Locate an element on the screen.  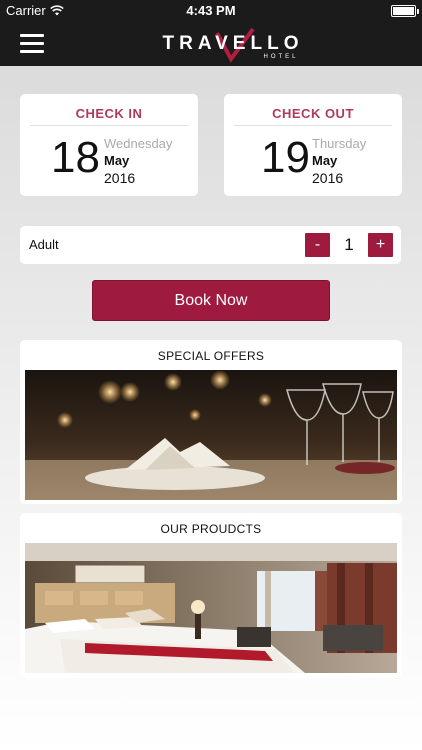
nav-bar: TRAVELLO HOTEL is located at coordinates (211, 44).